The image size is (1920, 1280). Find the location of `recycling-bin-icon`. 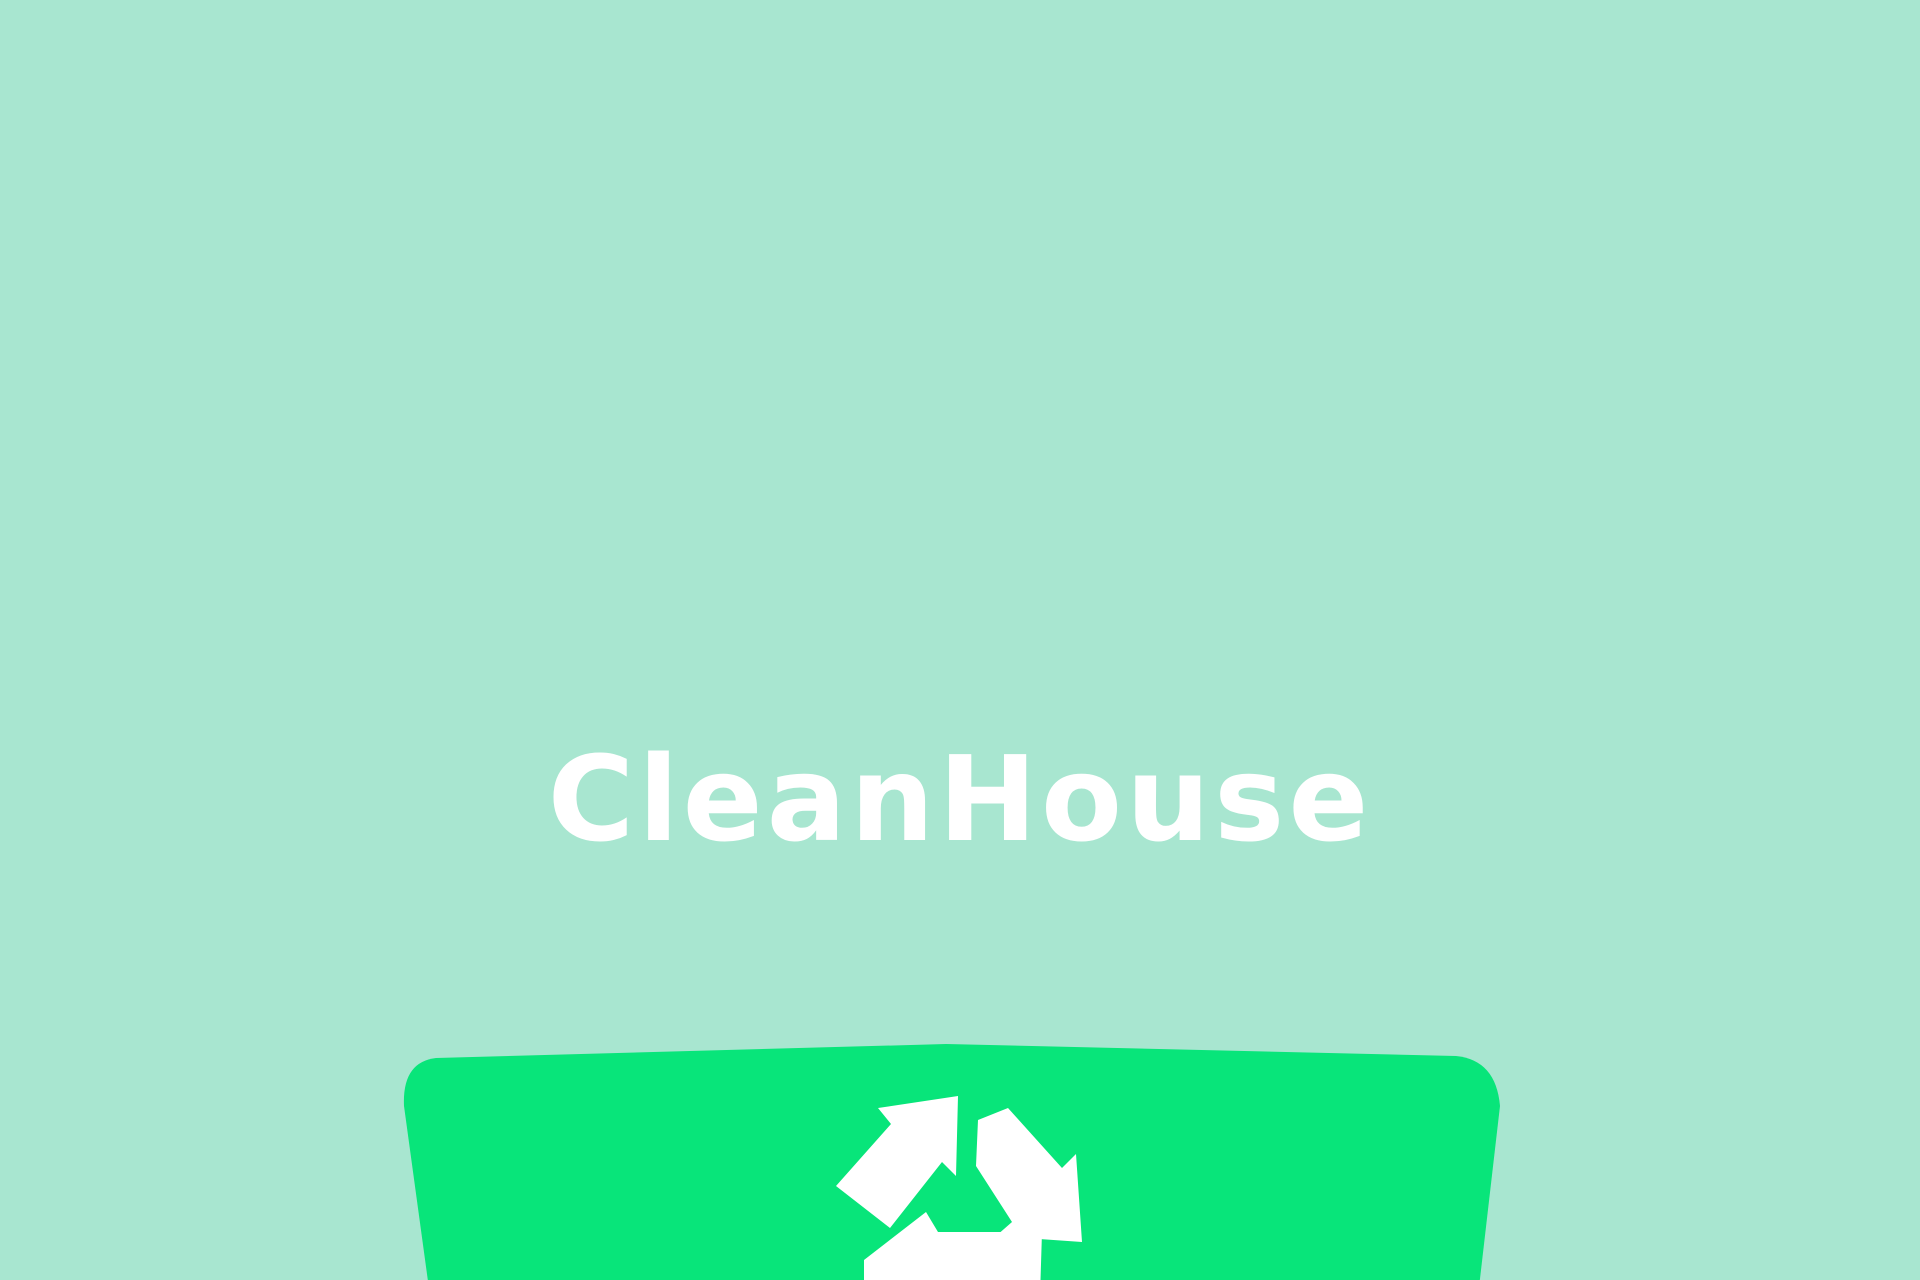

recycling-bin-icon is located at coordinates (951, 1162).